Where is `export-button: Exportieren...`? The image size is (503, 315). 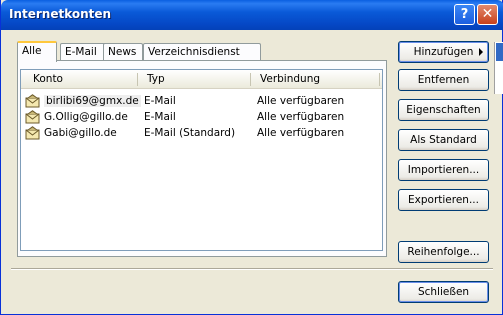
export-button: Exportieren... is located at coordinates (443, 200).